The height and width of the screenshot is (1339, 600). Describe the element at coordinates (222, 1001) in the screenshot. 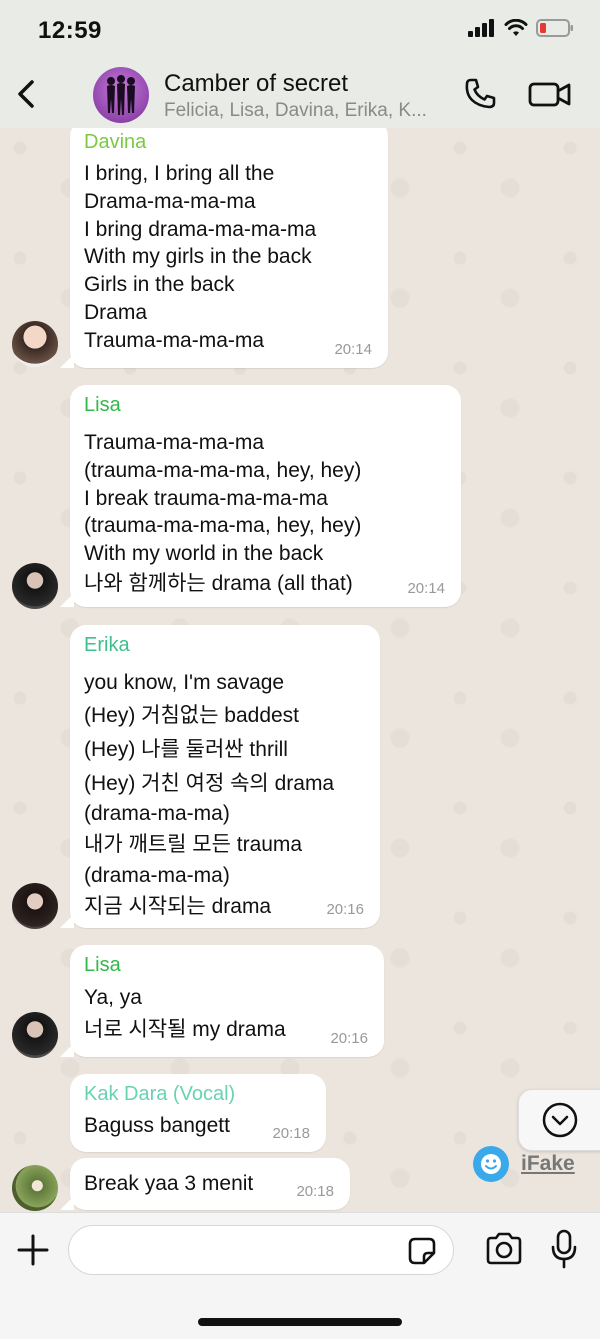

I see `message-bubble: Lisa Ya, ya 너로 시작될 my drama 20:16` at that location.